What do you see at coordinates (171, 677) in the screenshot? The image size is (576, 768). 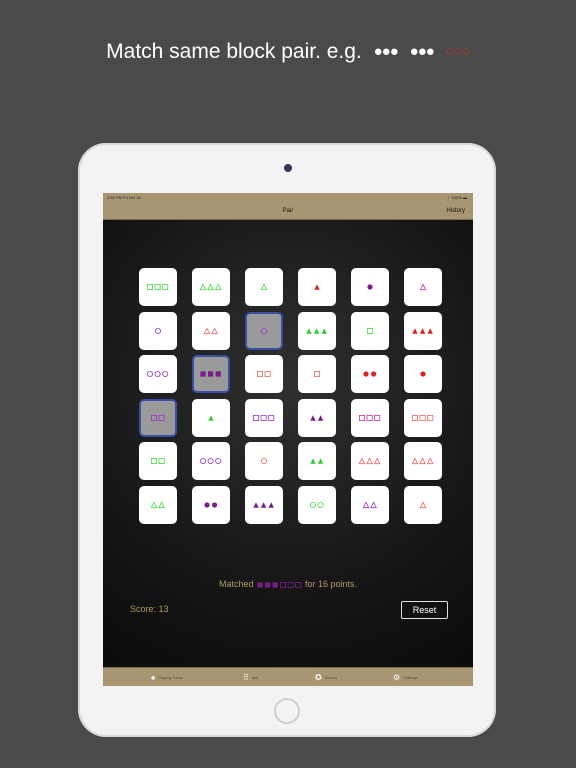 I see `tab-label: Playing Cards` at bounding box center [171, 677].